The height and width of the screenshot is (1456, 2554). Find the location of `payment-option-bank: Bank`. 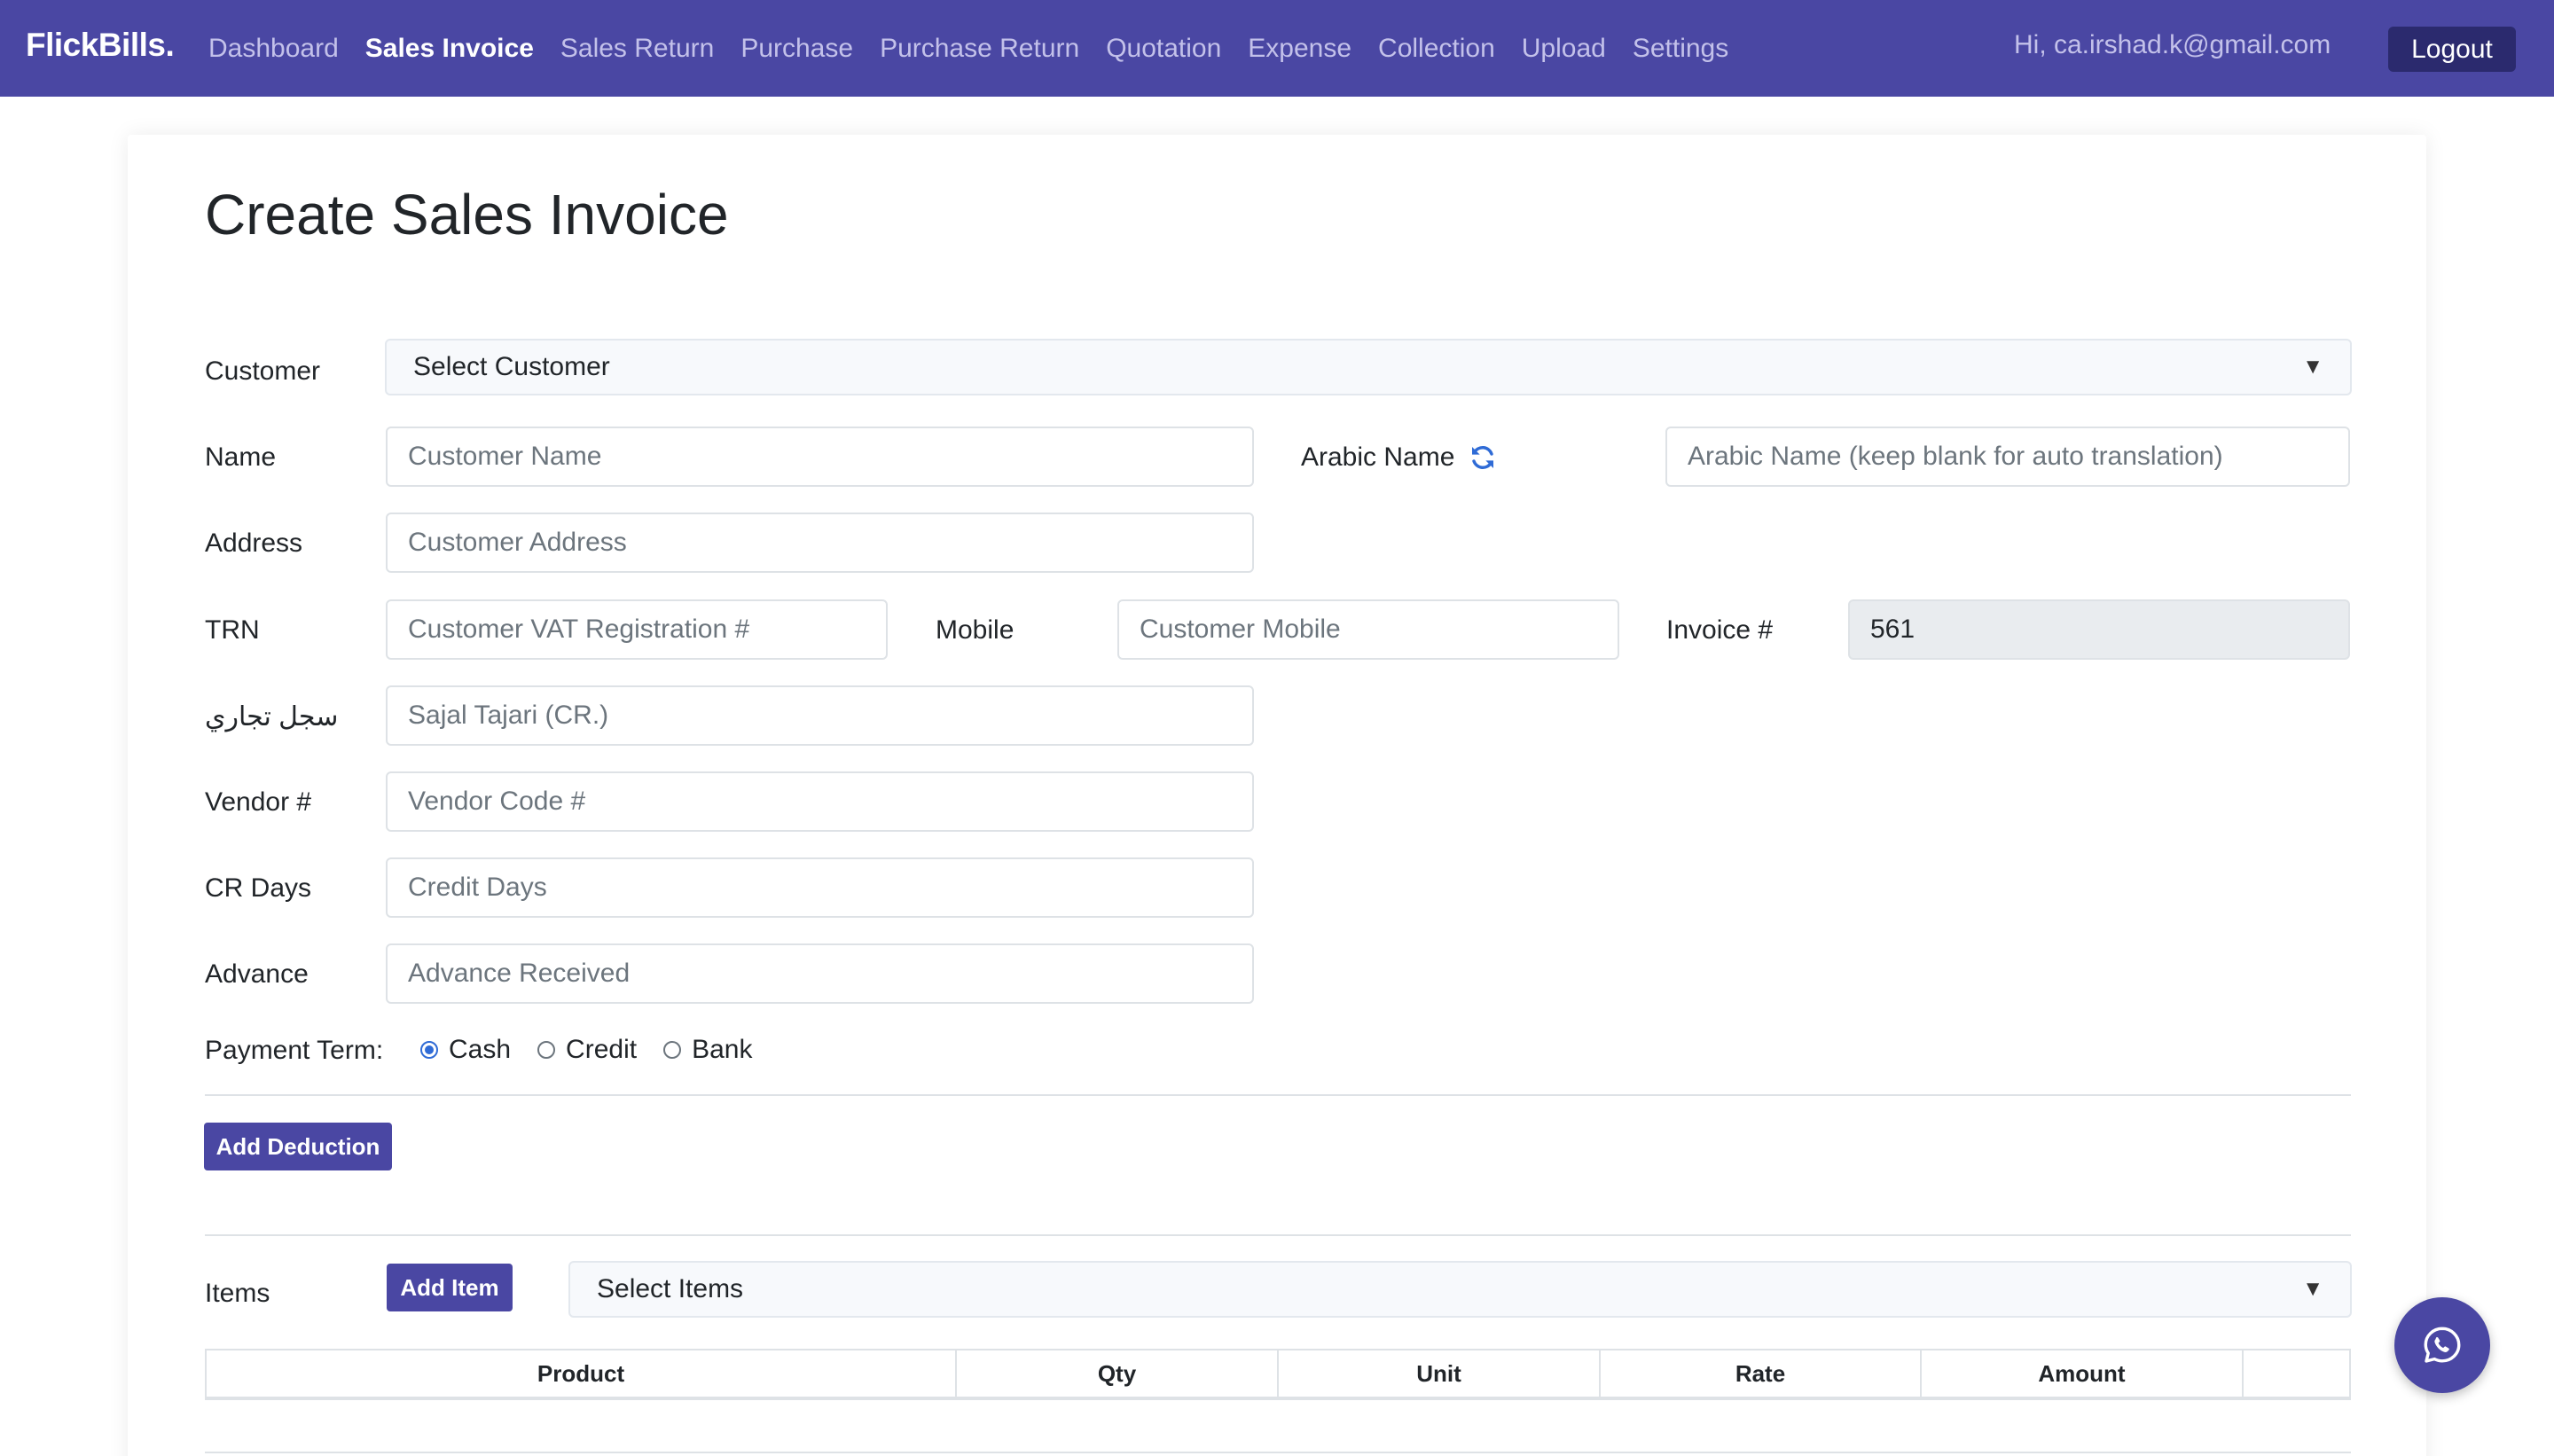

payment-option-bank: Bank is located at coordinates (707, 1050).